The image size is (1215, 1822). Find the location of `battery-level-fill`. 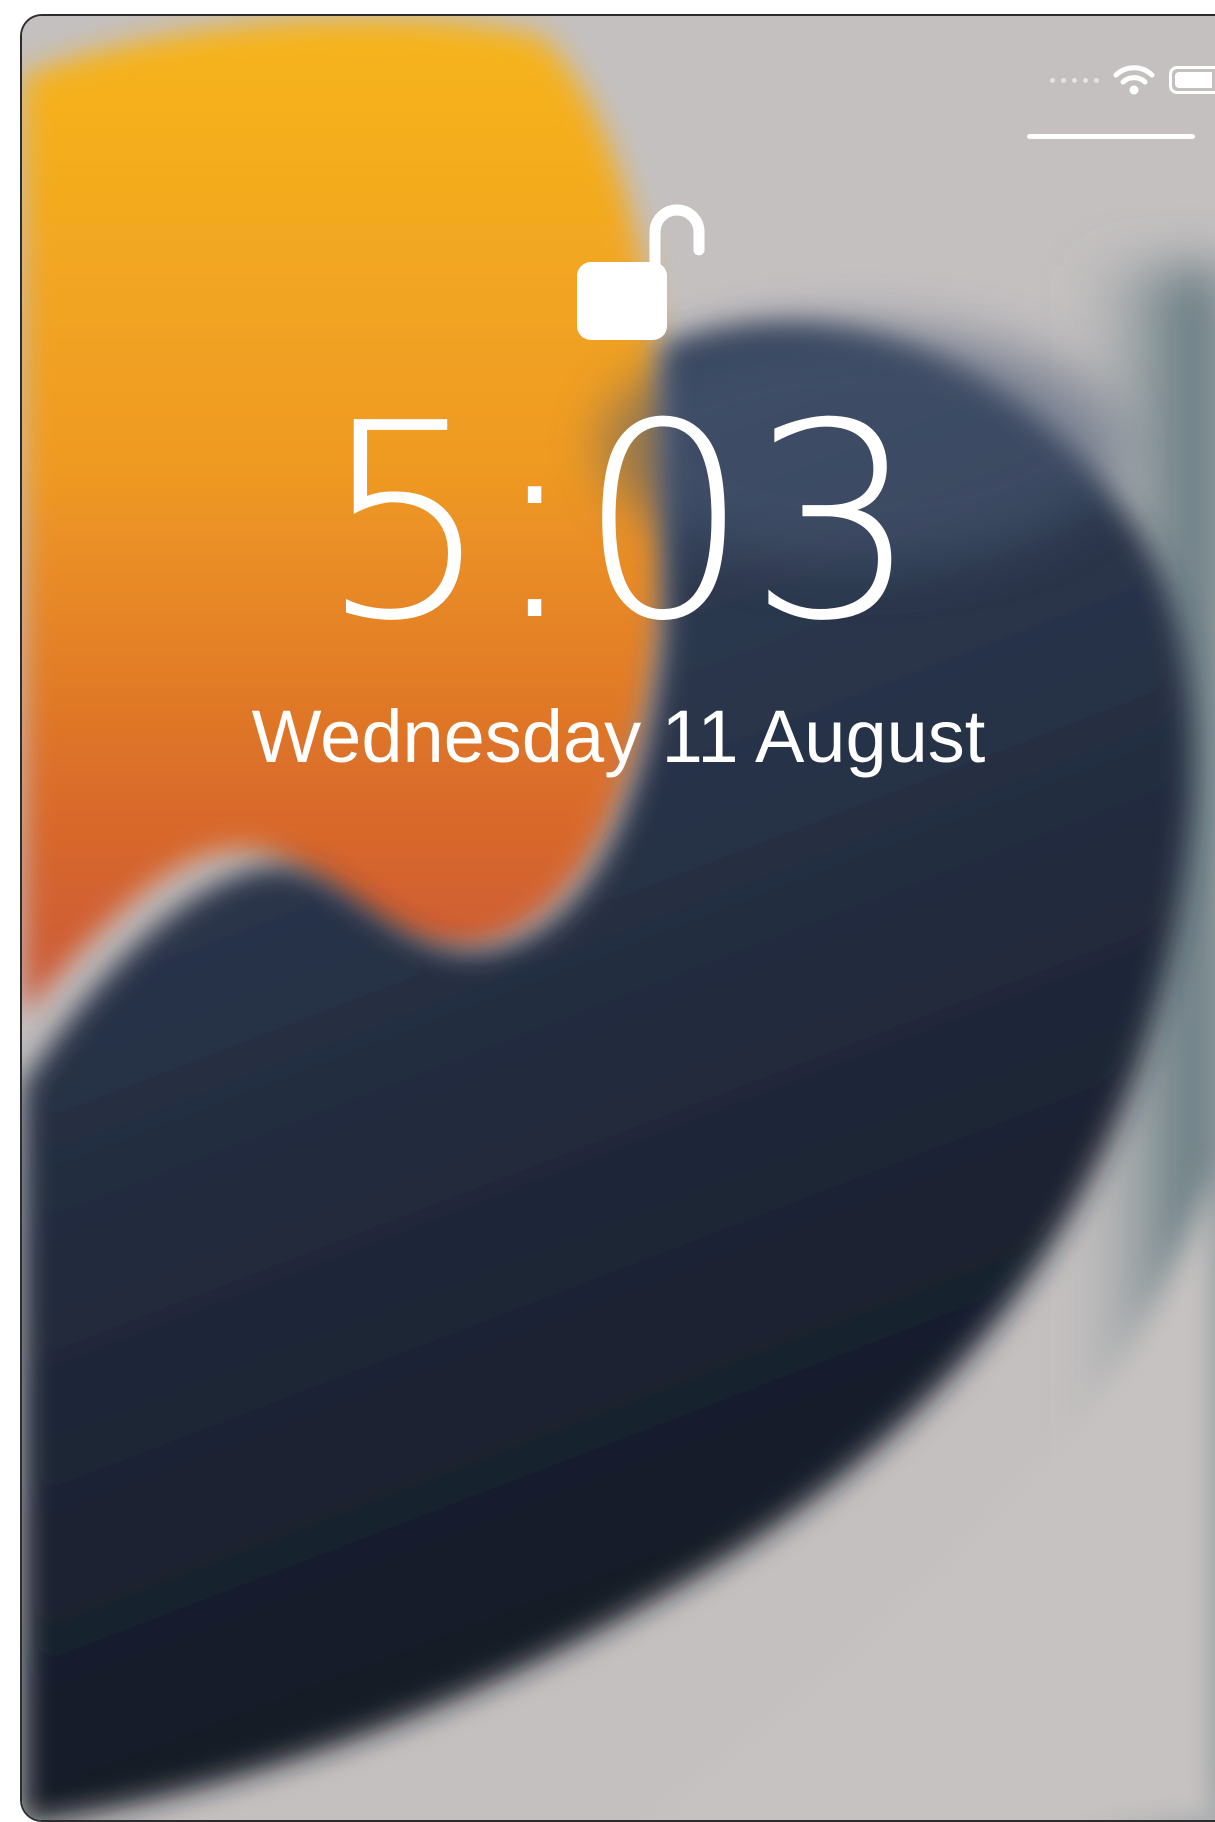

battery-level-fill is located at coordinates (1193, 80).